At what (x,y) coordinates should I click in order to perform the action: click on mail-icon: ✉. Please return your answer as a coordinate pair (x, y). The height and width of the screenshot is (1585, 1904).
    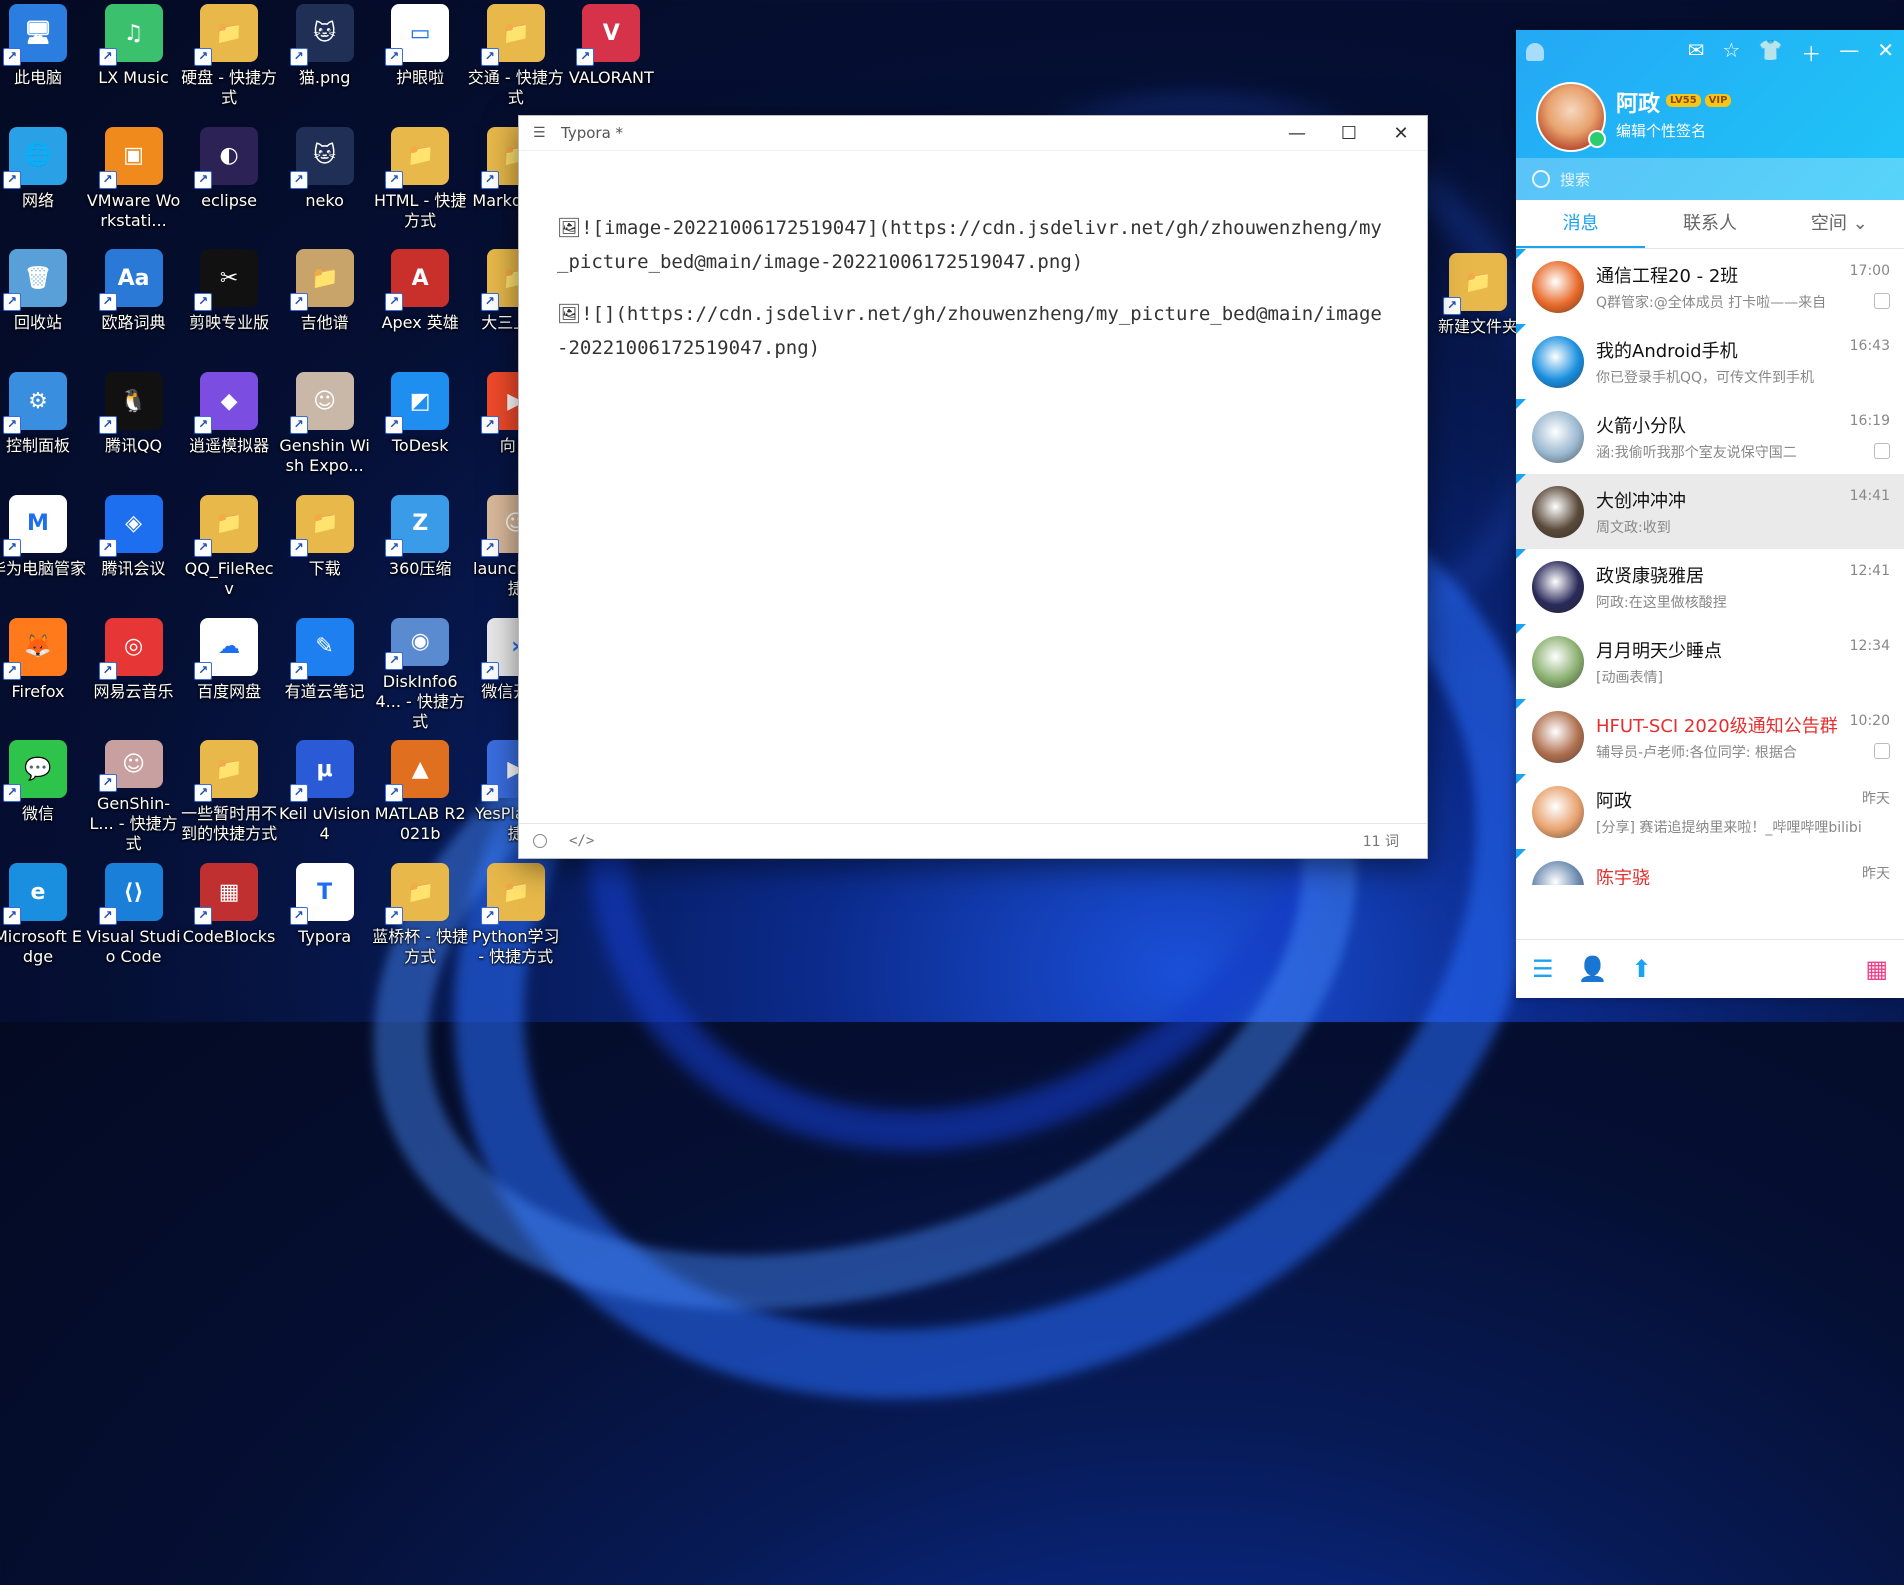
    Looking at the image, I should click on (1696, 52).